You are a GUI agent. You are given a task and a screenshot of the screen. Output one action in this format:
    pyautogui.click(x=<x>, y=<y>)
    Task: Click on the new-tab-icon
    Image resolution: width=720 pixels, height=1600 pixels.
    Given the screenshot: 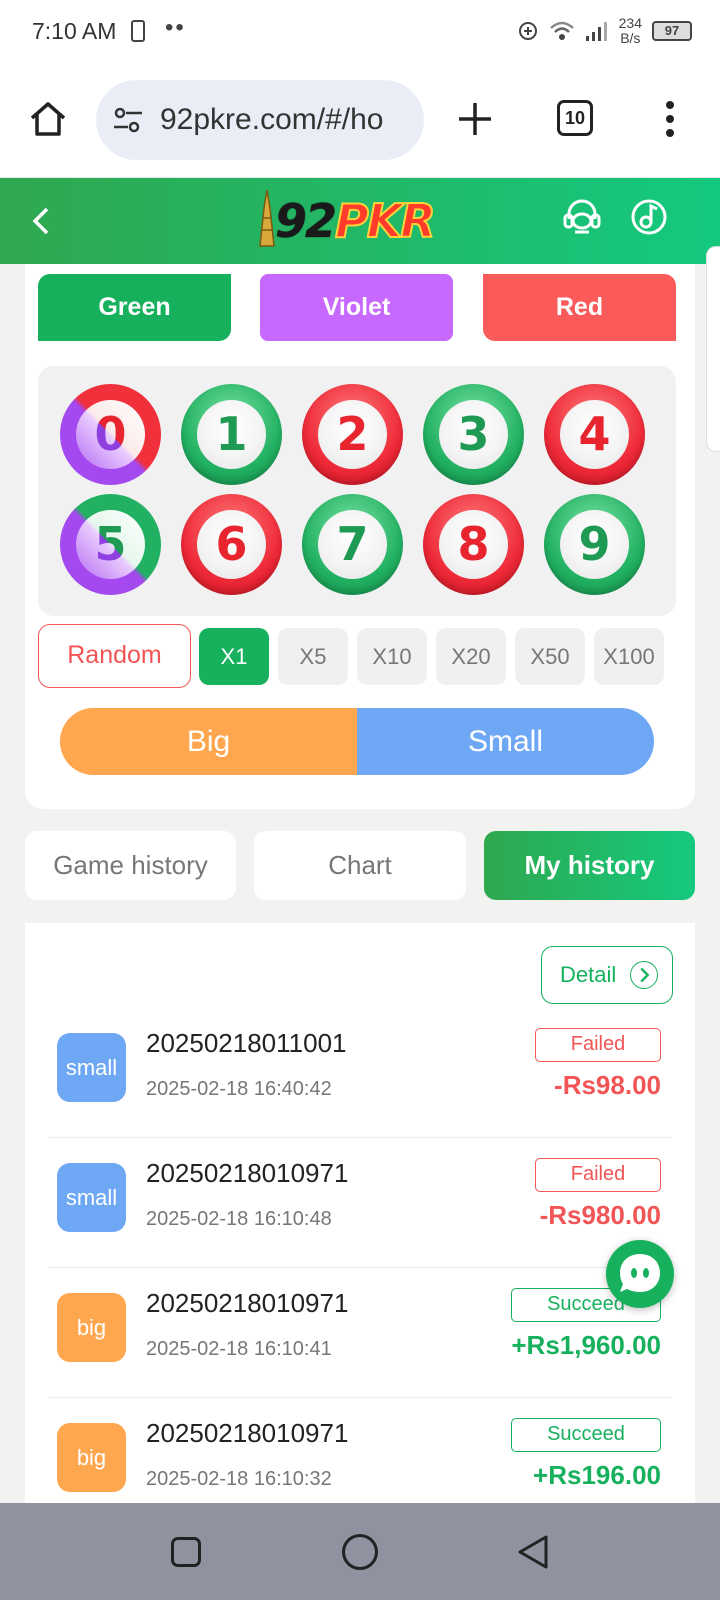 What is the action you would take?
    pyautogui.click(x=475, y=119)
    